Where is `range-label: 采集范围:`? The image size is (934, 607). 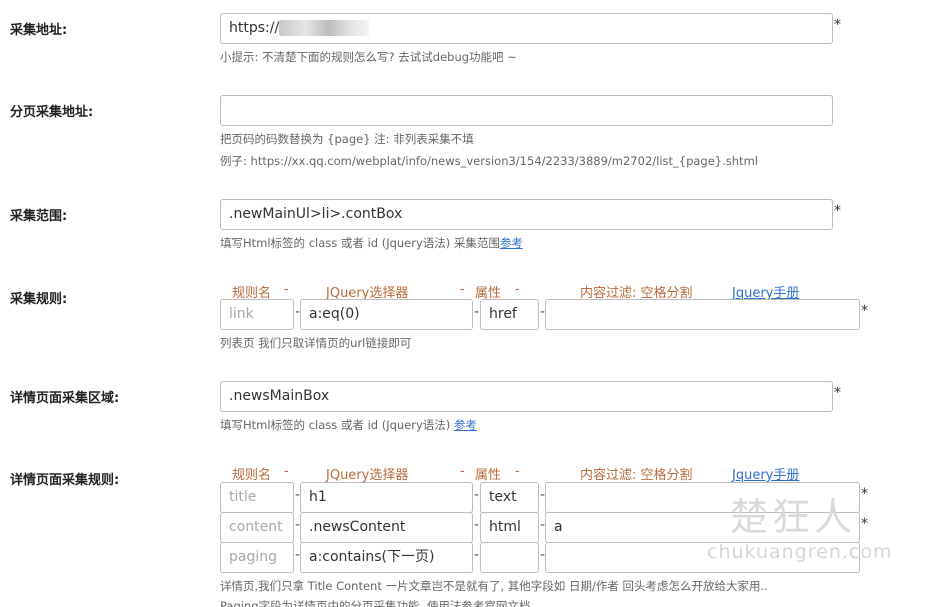 range-label: 采集范围: is located at coordinates (39, 216).